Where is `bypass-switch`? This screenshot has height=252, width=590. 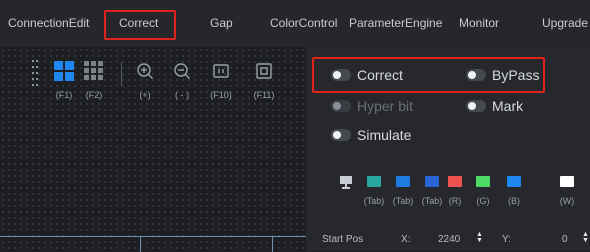
bypass-switch is located at coordinates (476, 75).